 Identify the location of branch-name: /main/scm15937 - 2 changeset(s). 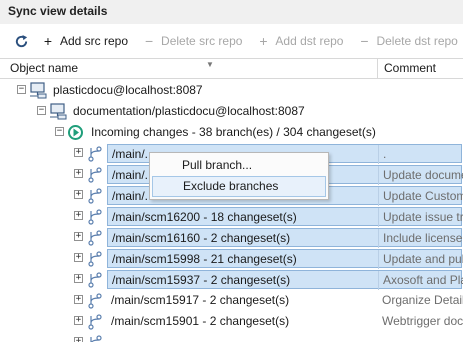
(201, 280).